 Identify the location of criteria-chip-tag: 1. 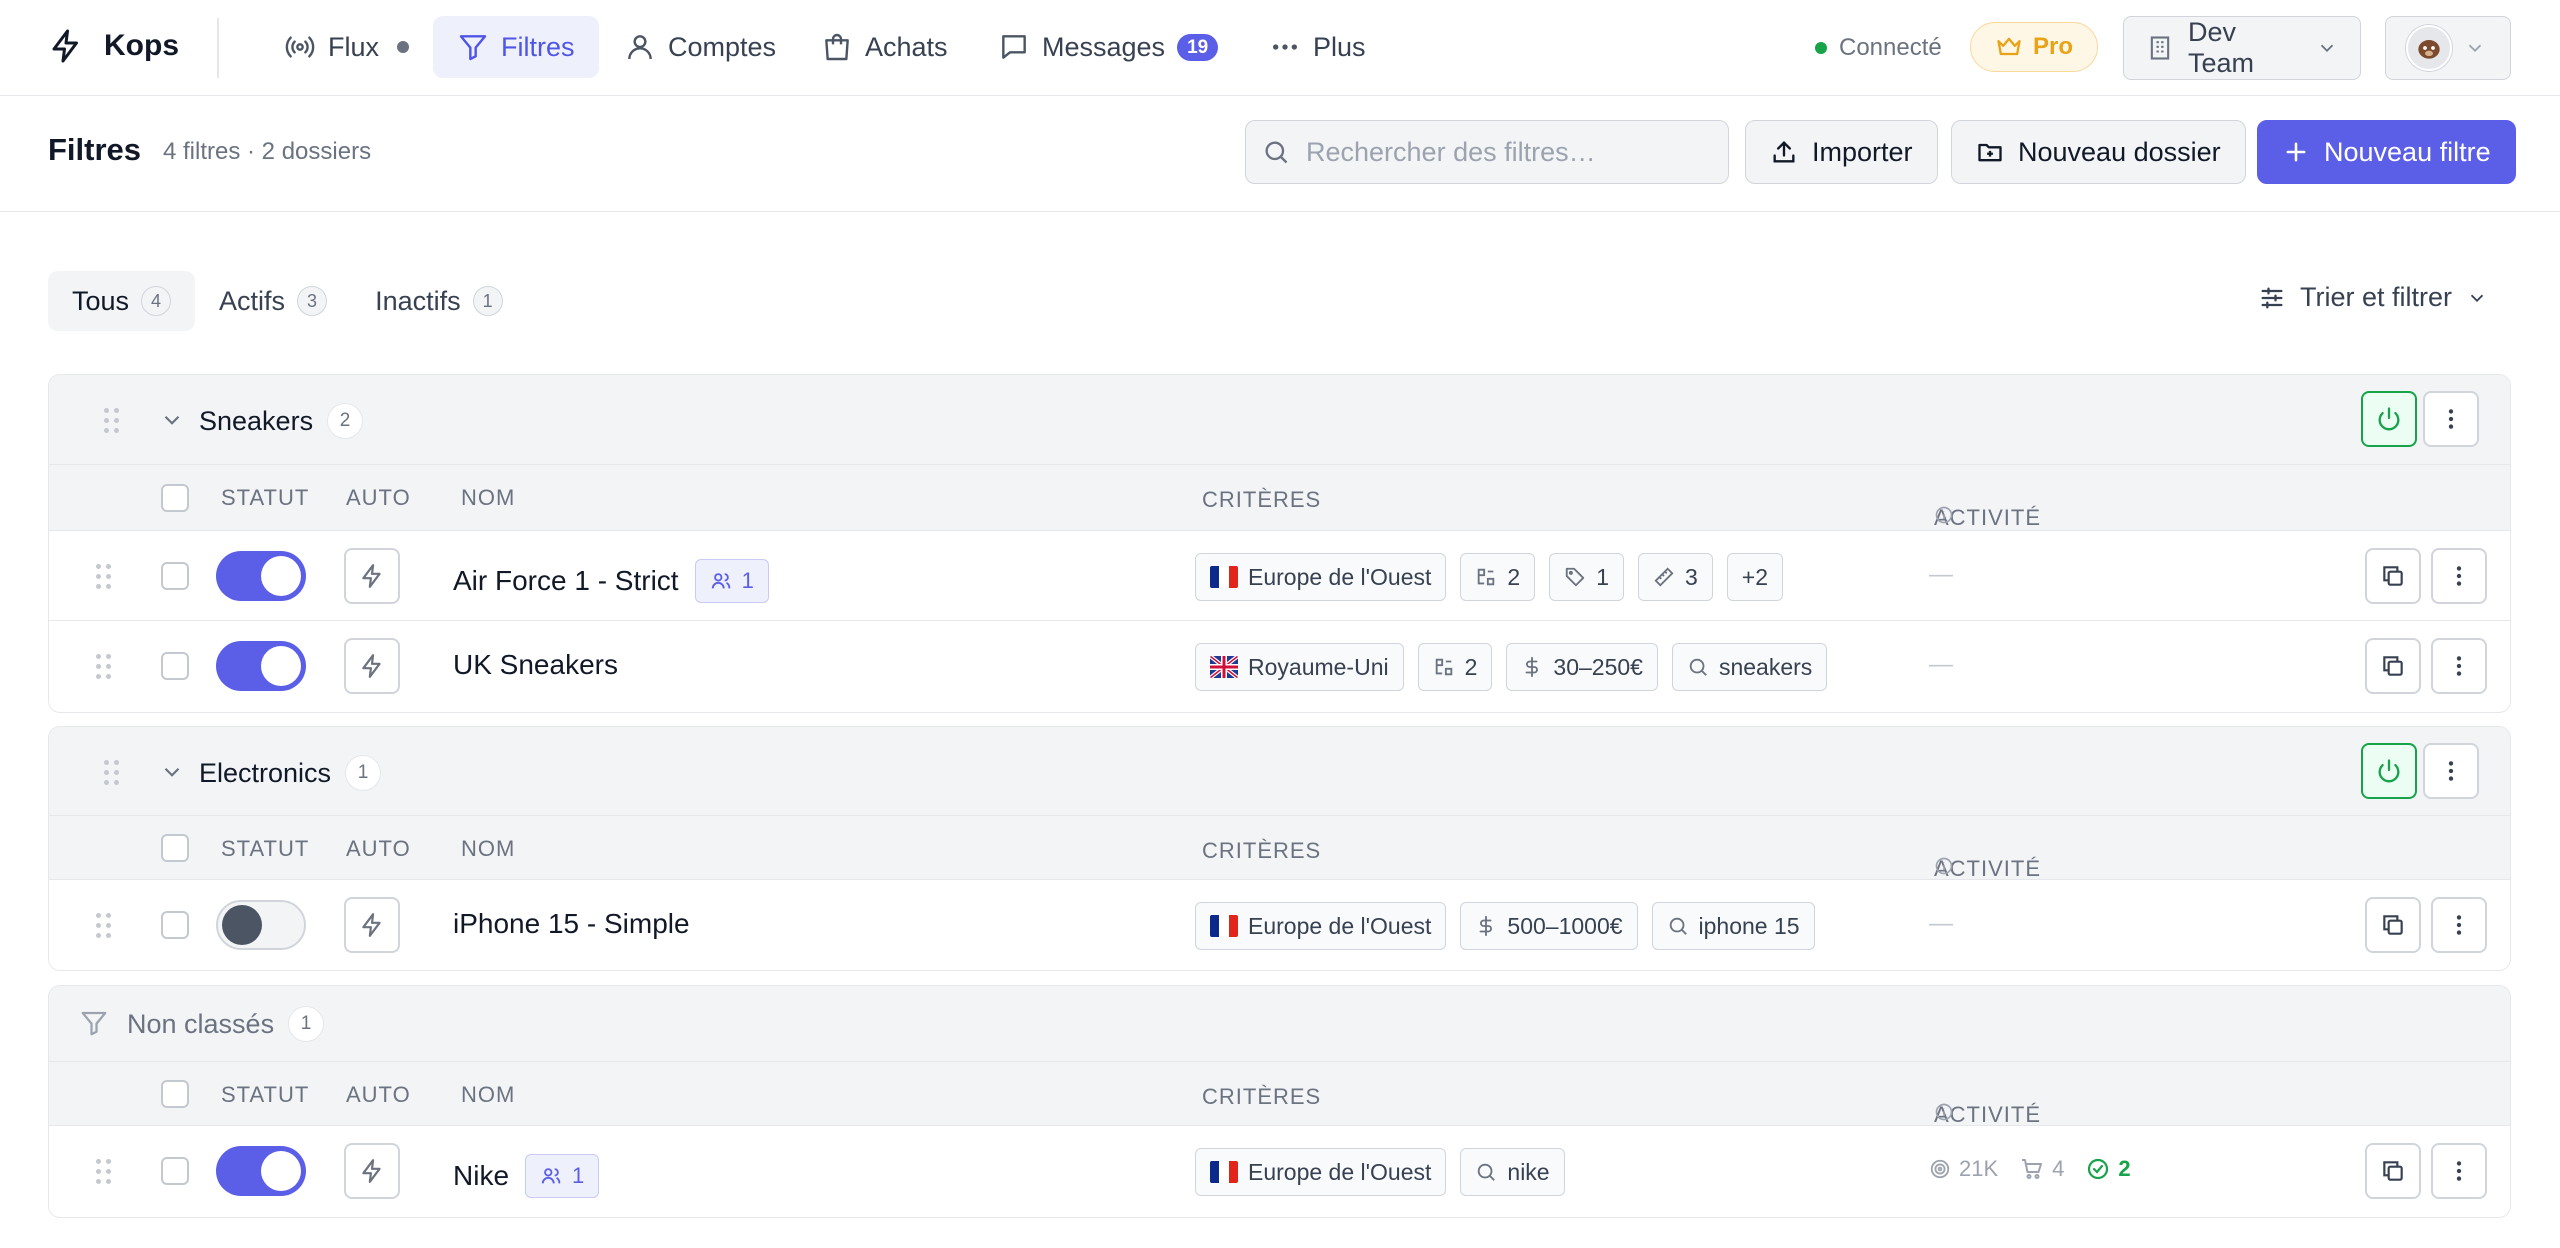
(1586, 577).